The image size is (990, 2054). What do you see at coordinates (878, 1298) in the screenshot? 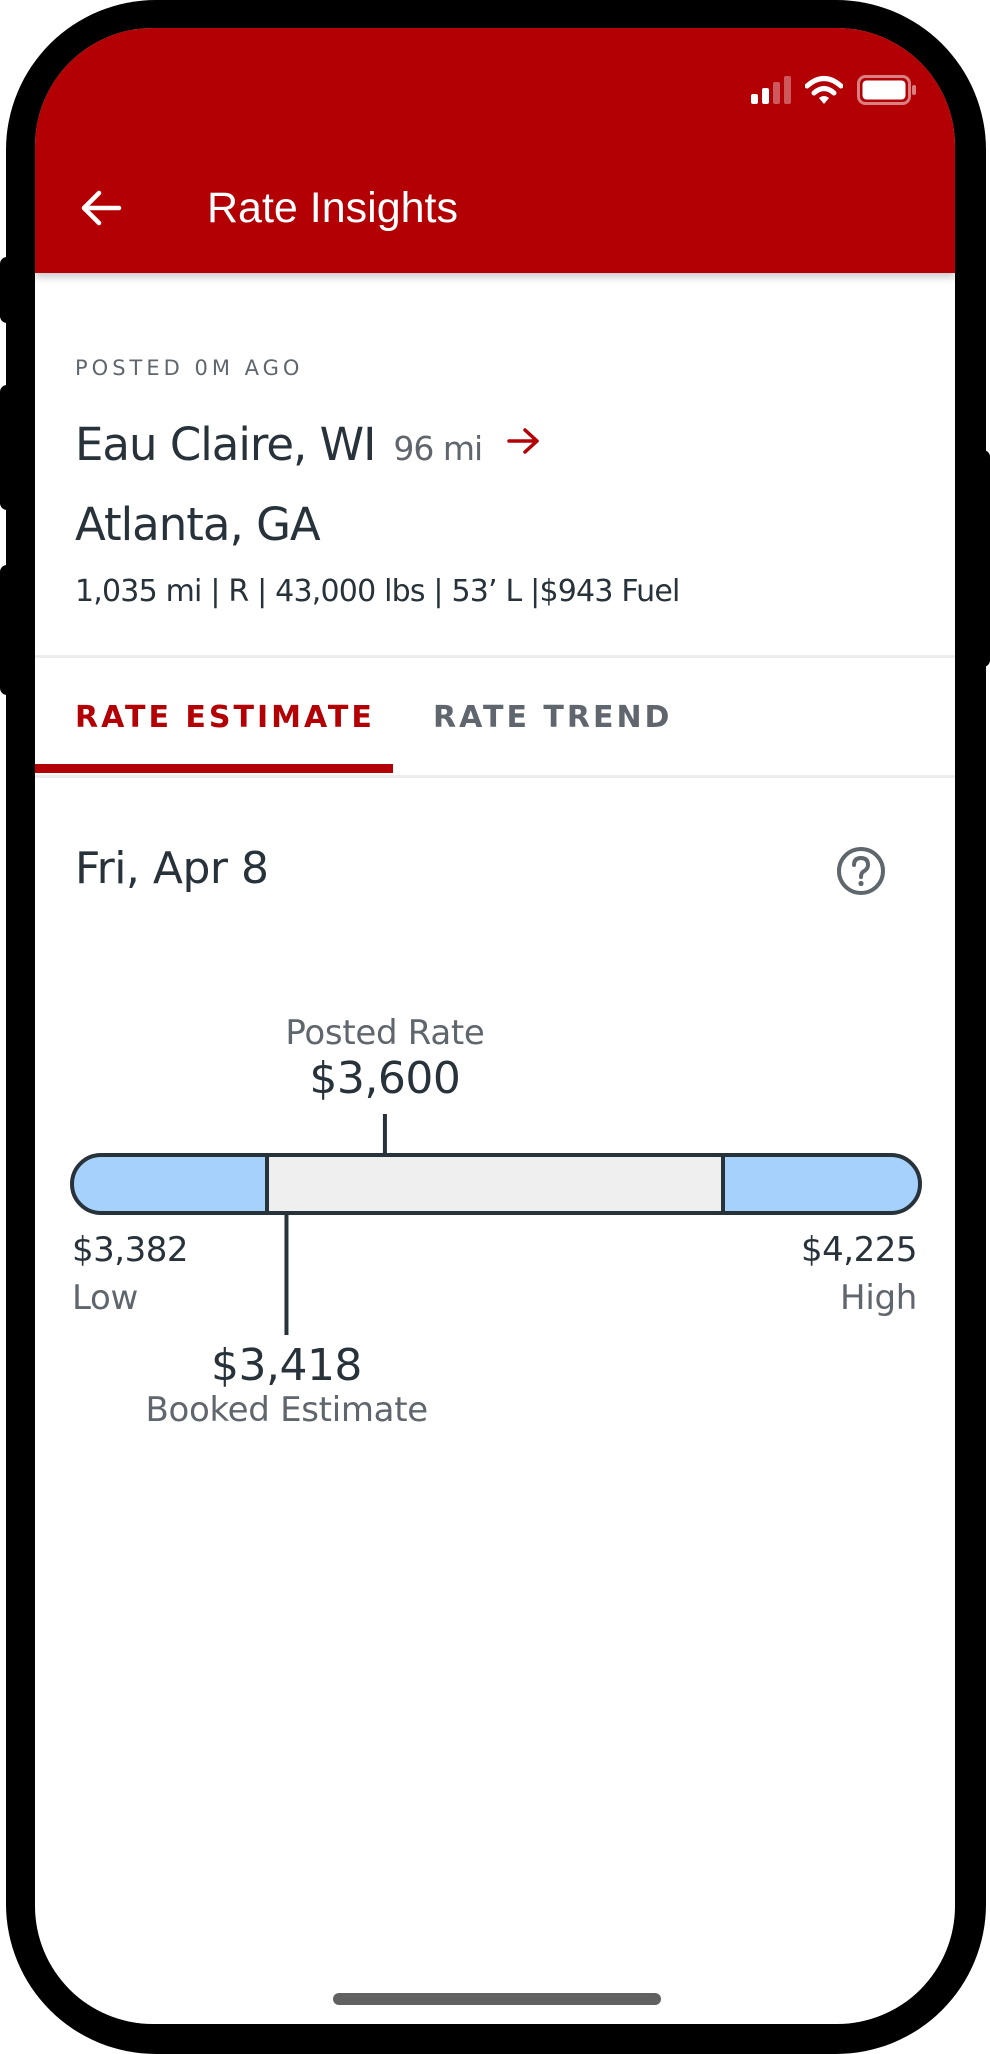
I see `high-label: High` at bounding box center [878, 1298].